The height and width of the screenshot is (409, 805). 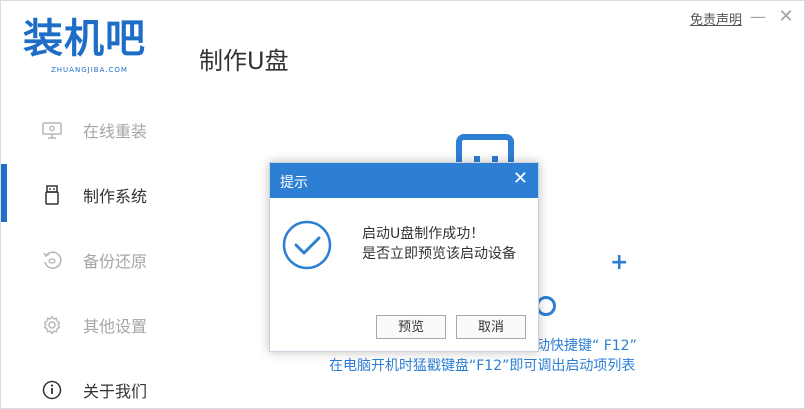 I want to click on active-indicator, so click(x=4, y=193).